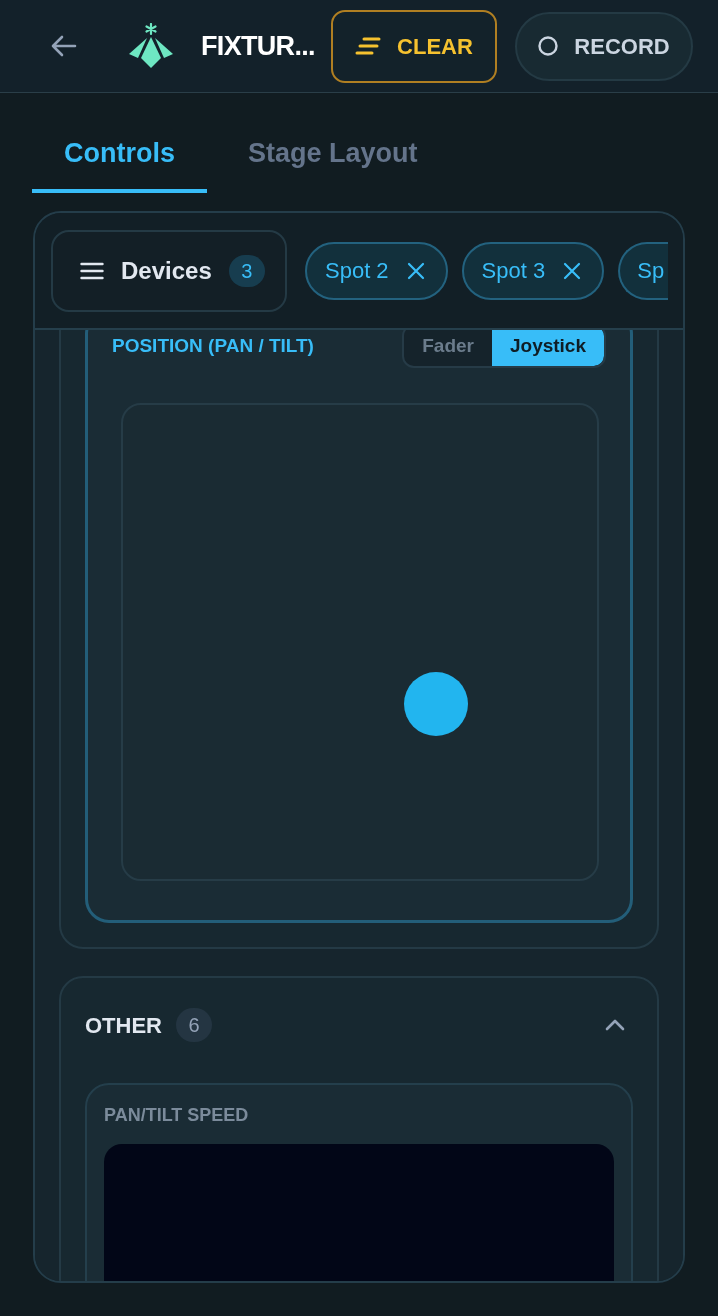 The image size is (718, 1316). What do you see at coordinates (246, 270) in the screenshot?
I see `count-badge: 3` at bounding box center [246, 270].